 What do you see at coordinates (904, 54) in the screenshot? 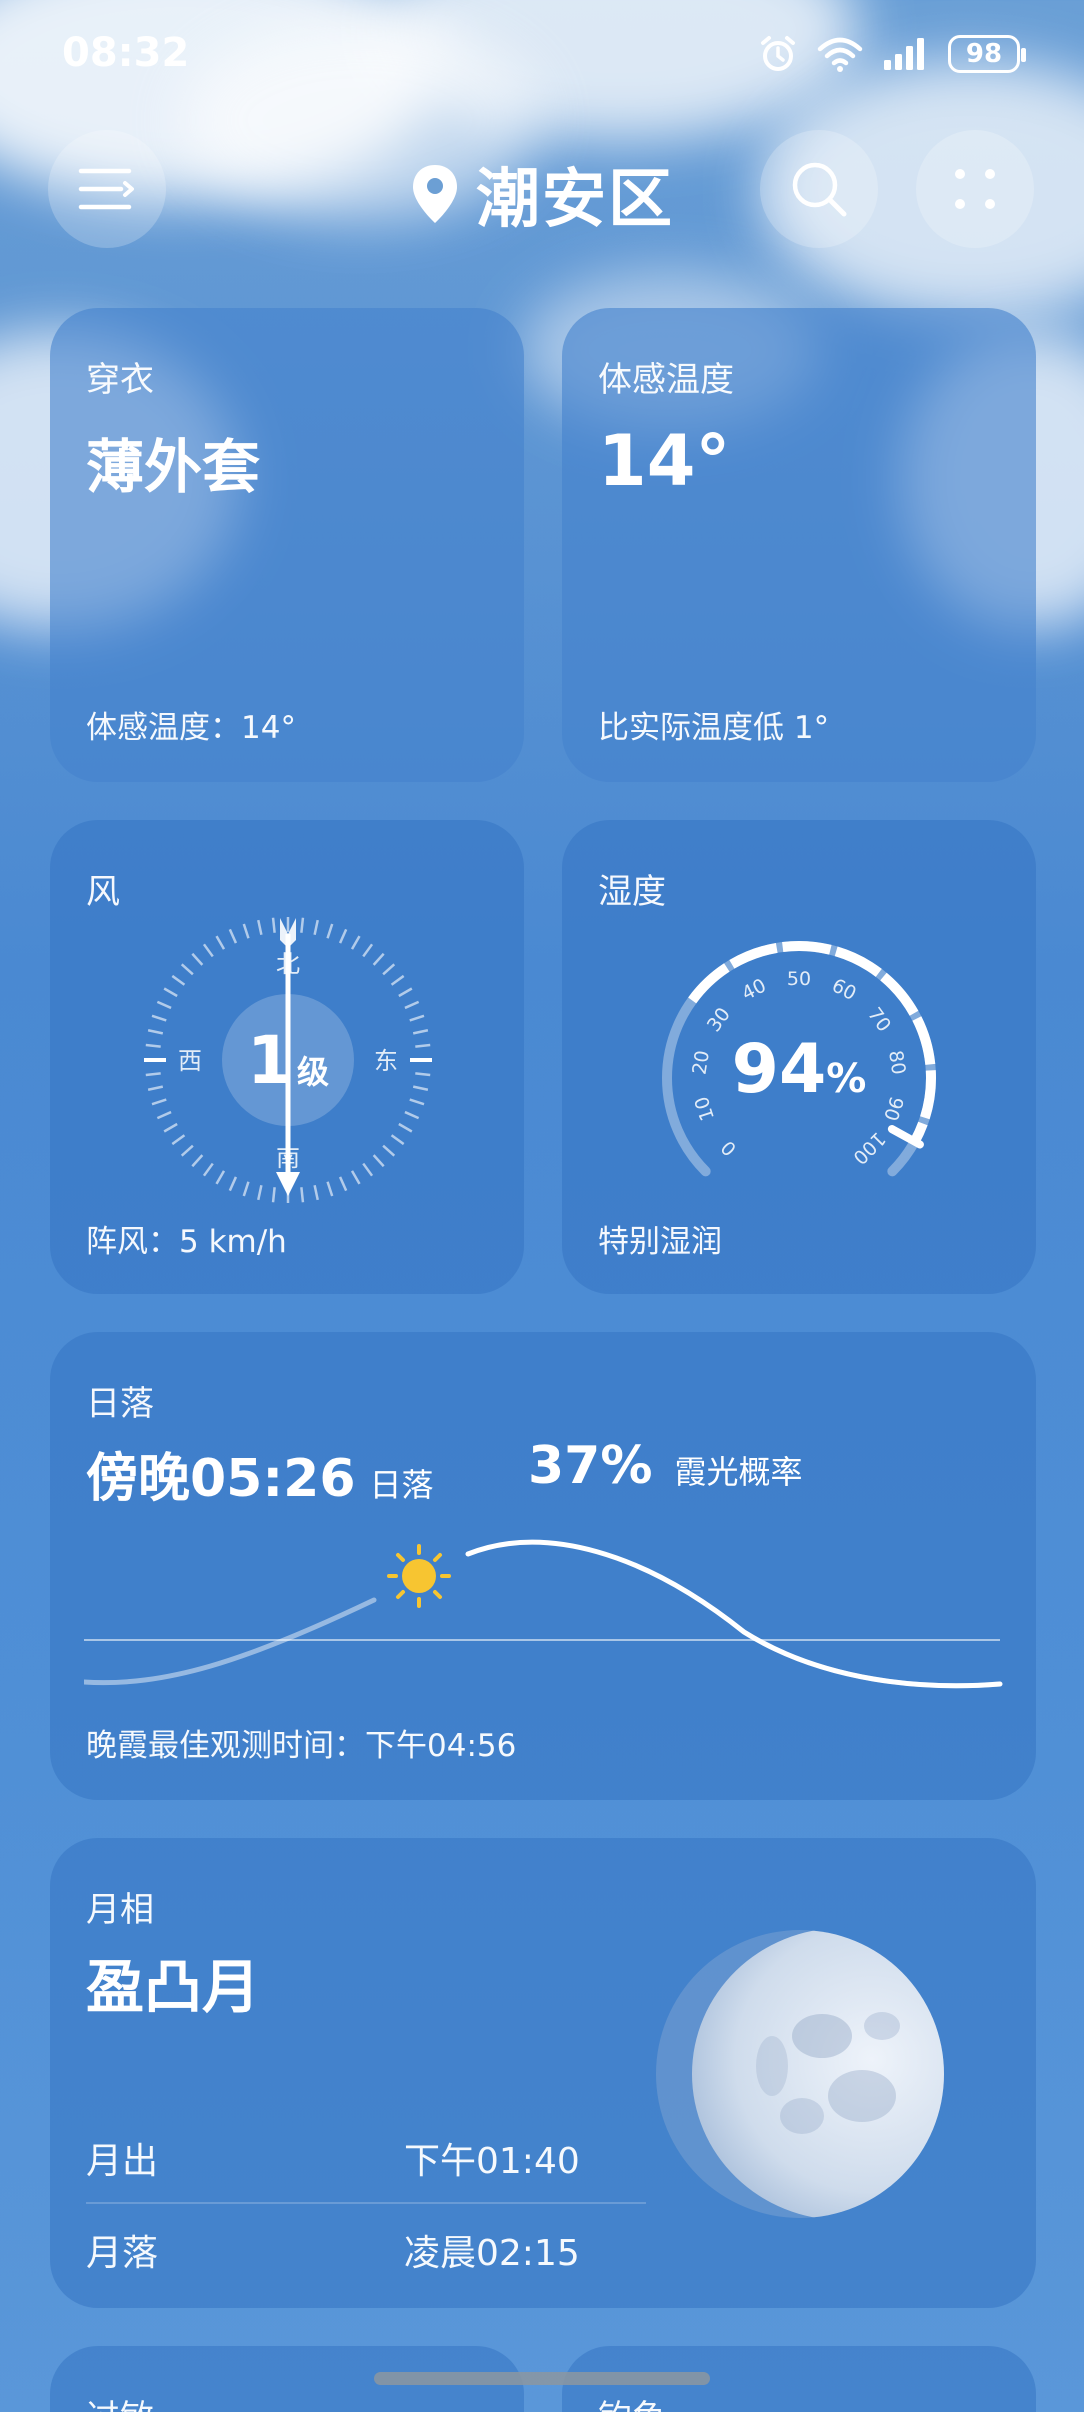
I see `signal-icon` at bounding box center [904, 54].